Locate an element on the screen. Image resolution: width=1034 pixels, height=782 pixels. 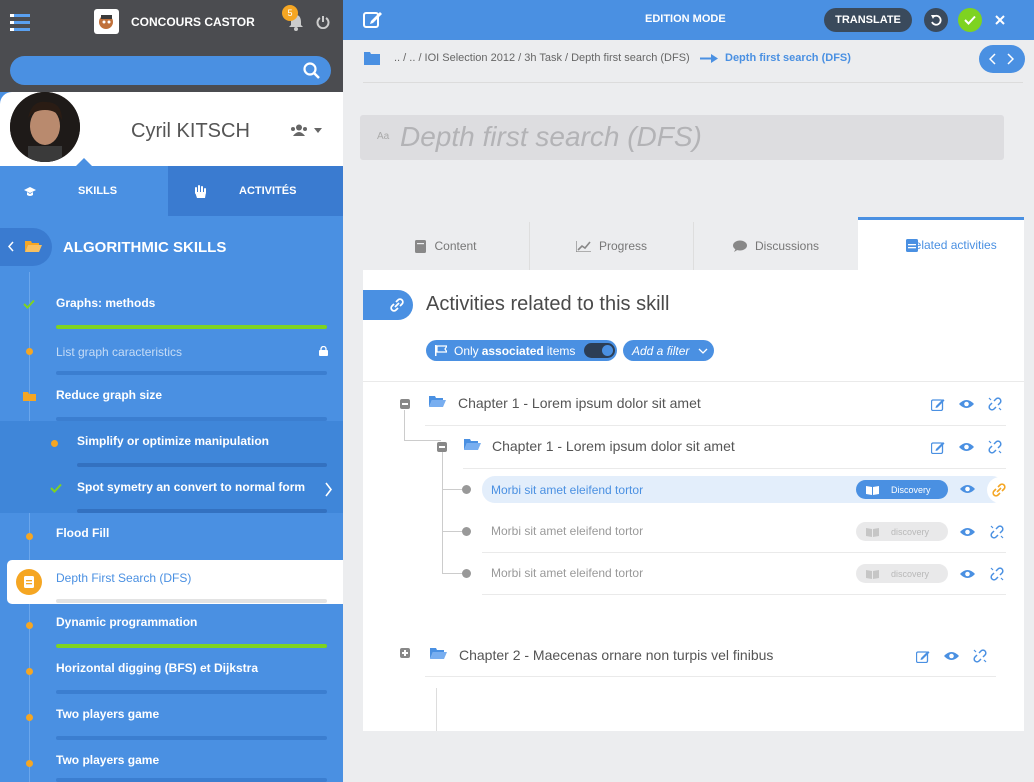
link-badge is located at coordinates (388, 305).